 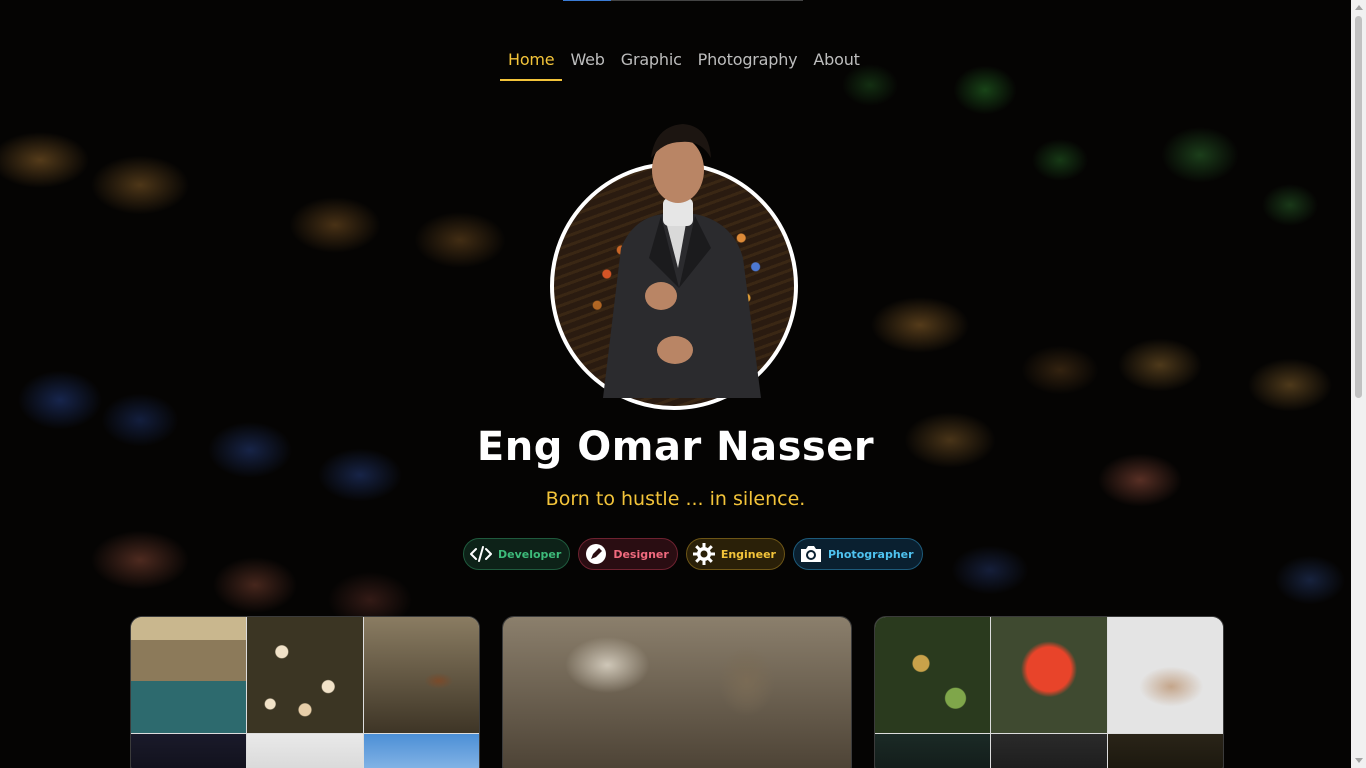 What do you see at coordinates (682, 261) in the screenshot?
I see `profile-portrait` at bounding box center [682, 261].